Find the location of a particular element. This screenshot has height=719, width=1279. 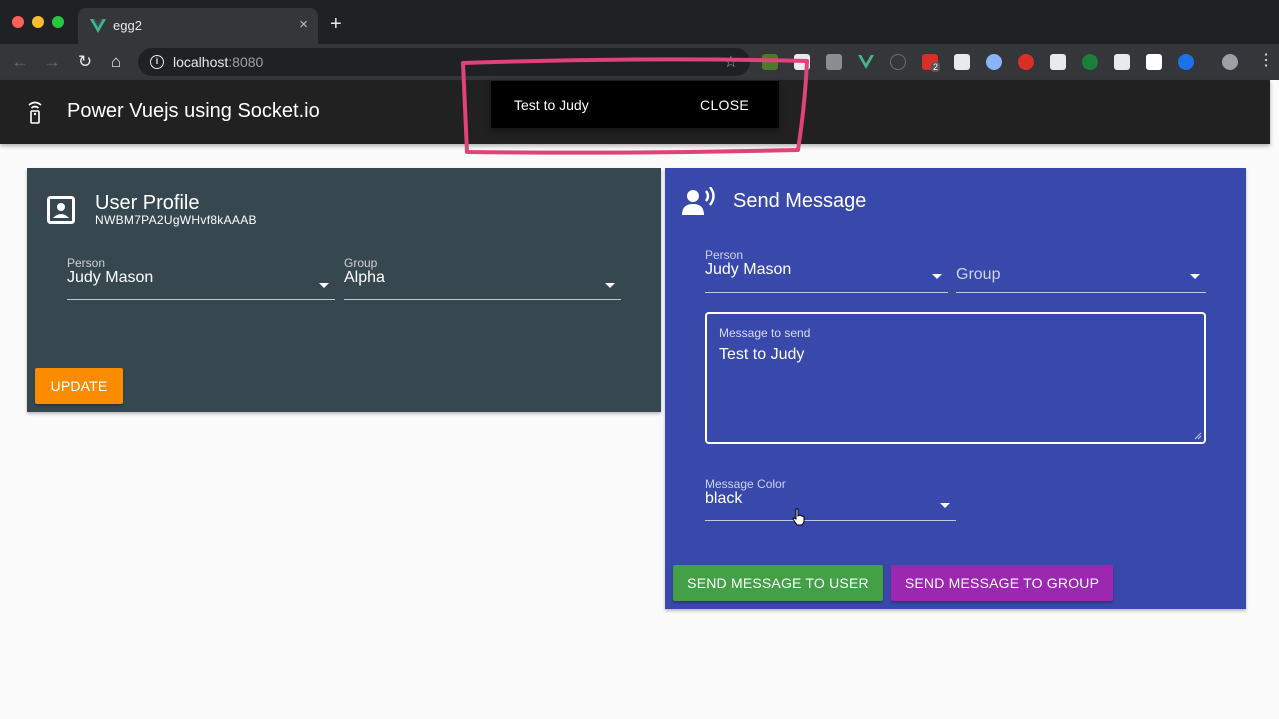

user-profile-title: User Profile is located at coordinates (147, 203).